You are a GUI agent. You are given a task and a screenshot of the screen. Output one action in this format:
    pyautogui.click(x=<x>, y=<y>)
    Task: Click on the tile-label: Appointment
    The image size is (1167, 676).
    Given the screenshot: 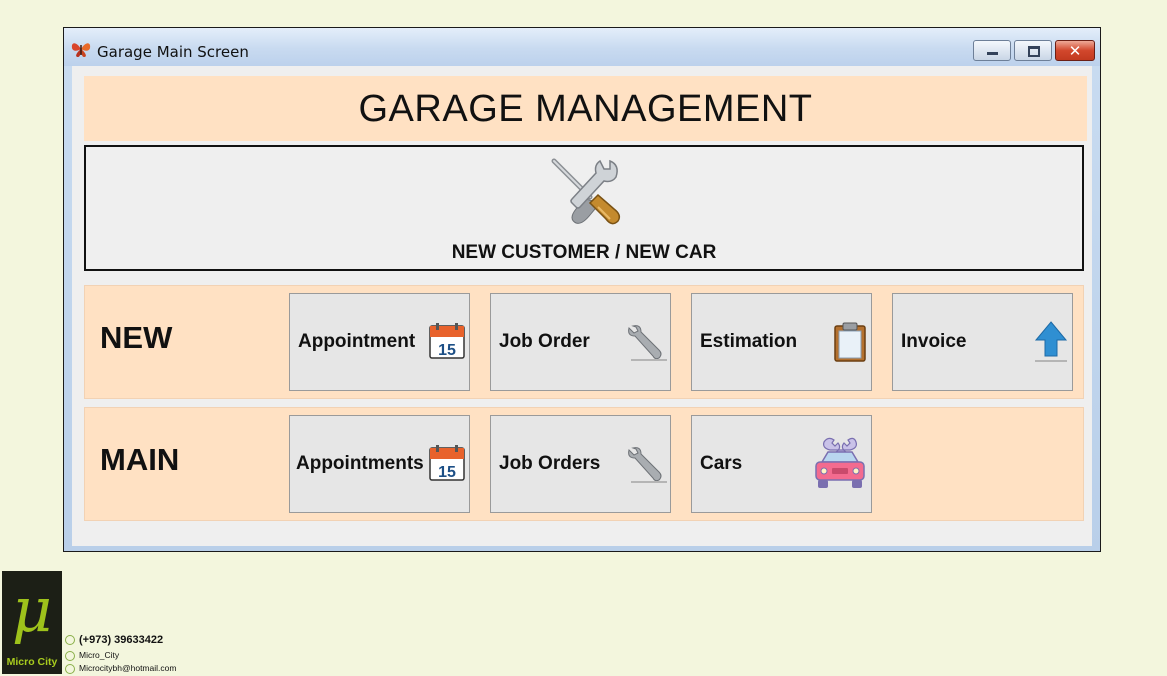 What is the action you would take?
    pyautogui.click(x=357, y=341)
    